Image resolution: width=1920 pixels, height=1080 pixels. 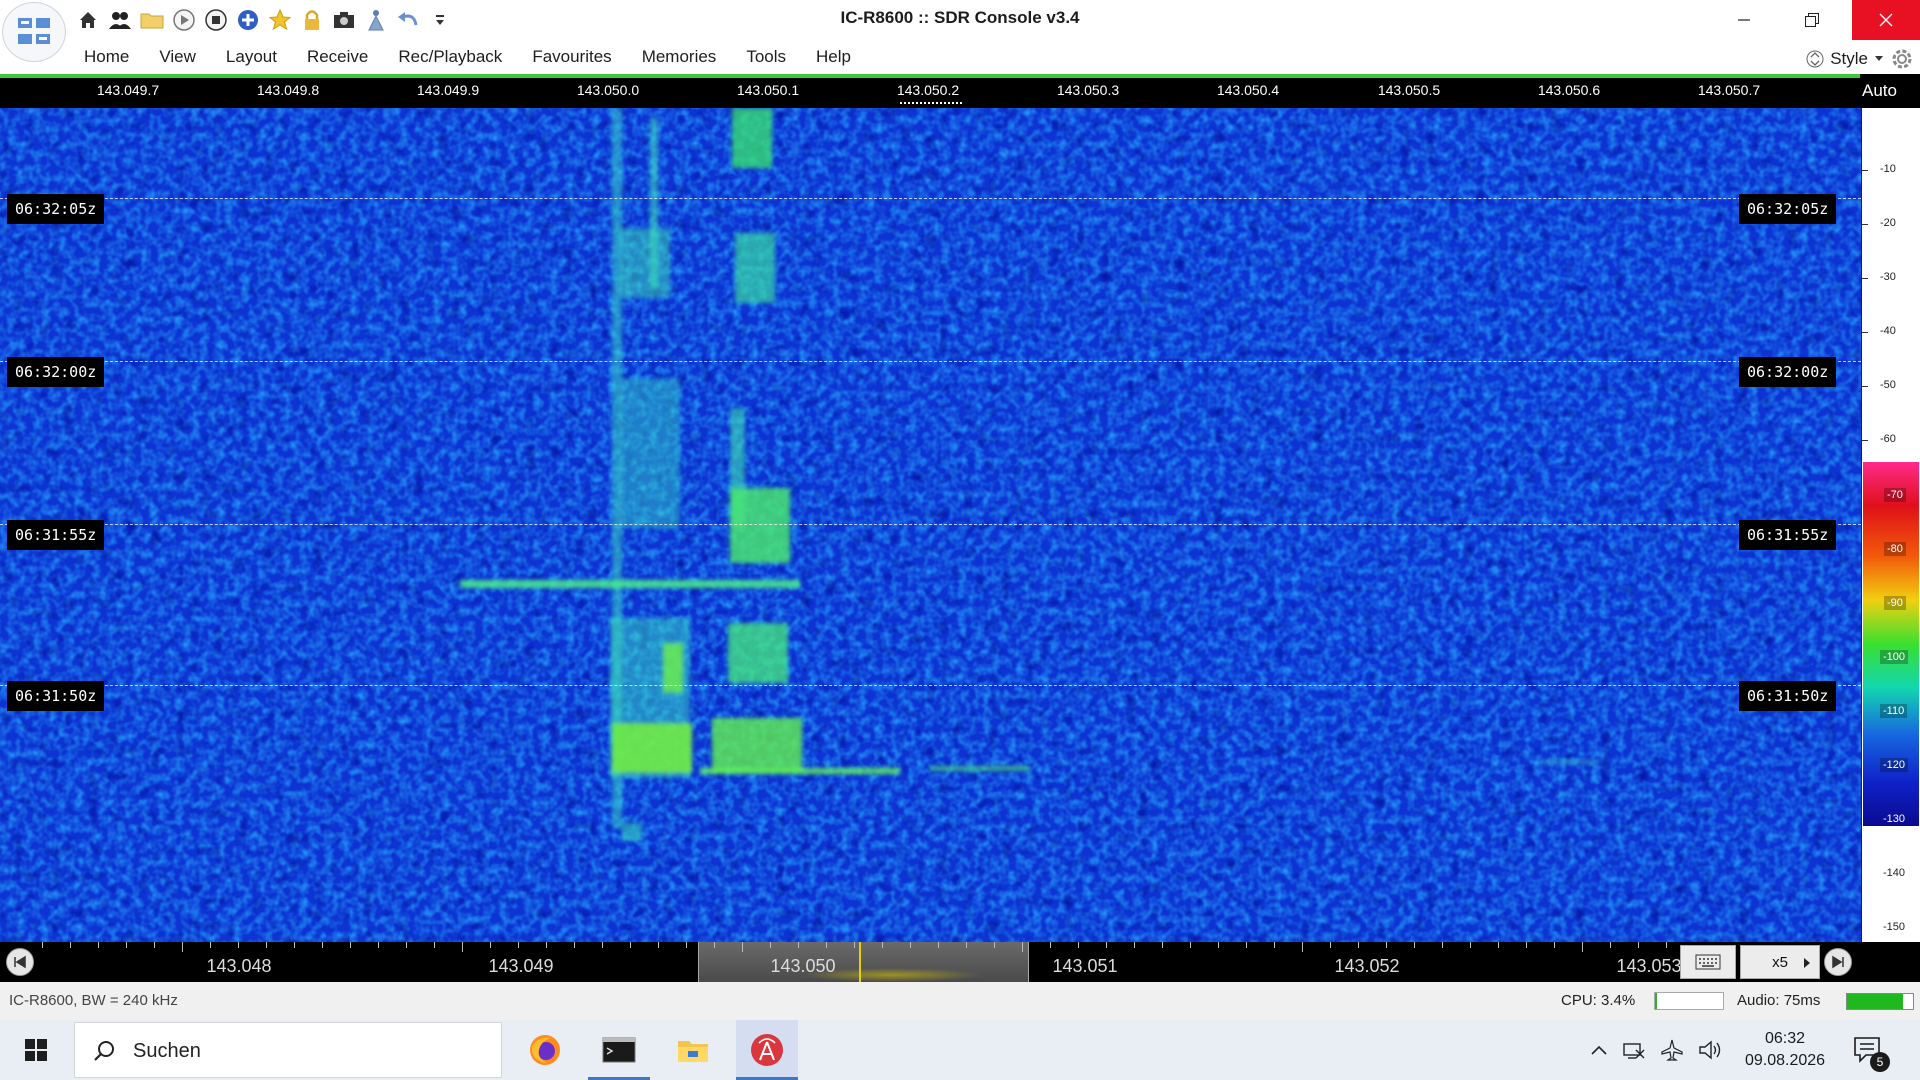 I want to click on menu-receive: Receive, so click(x=337, y=57).